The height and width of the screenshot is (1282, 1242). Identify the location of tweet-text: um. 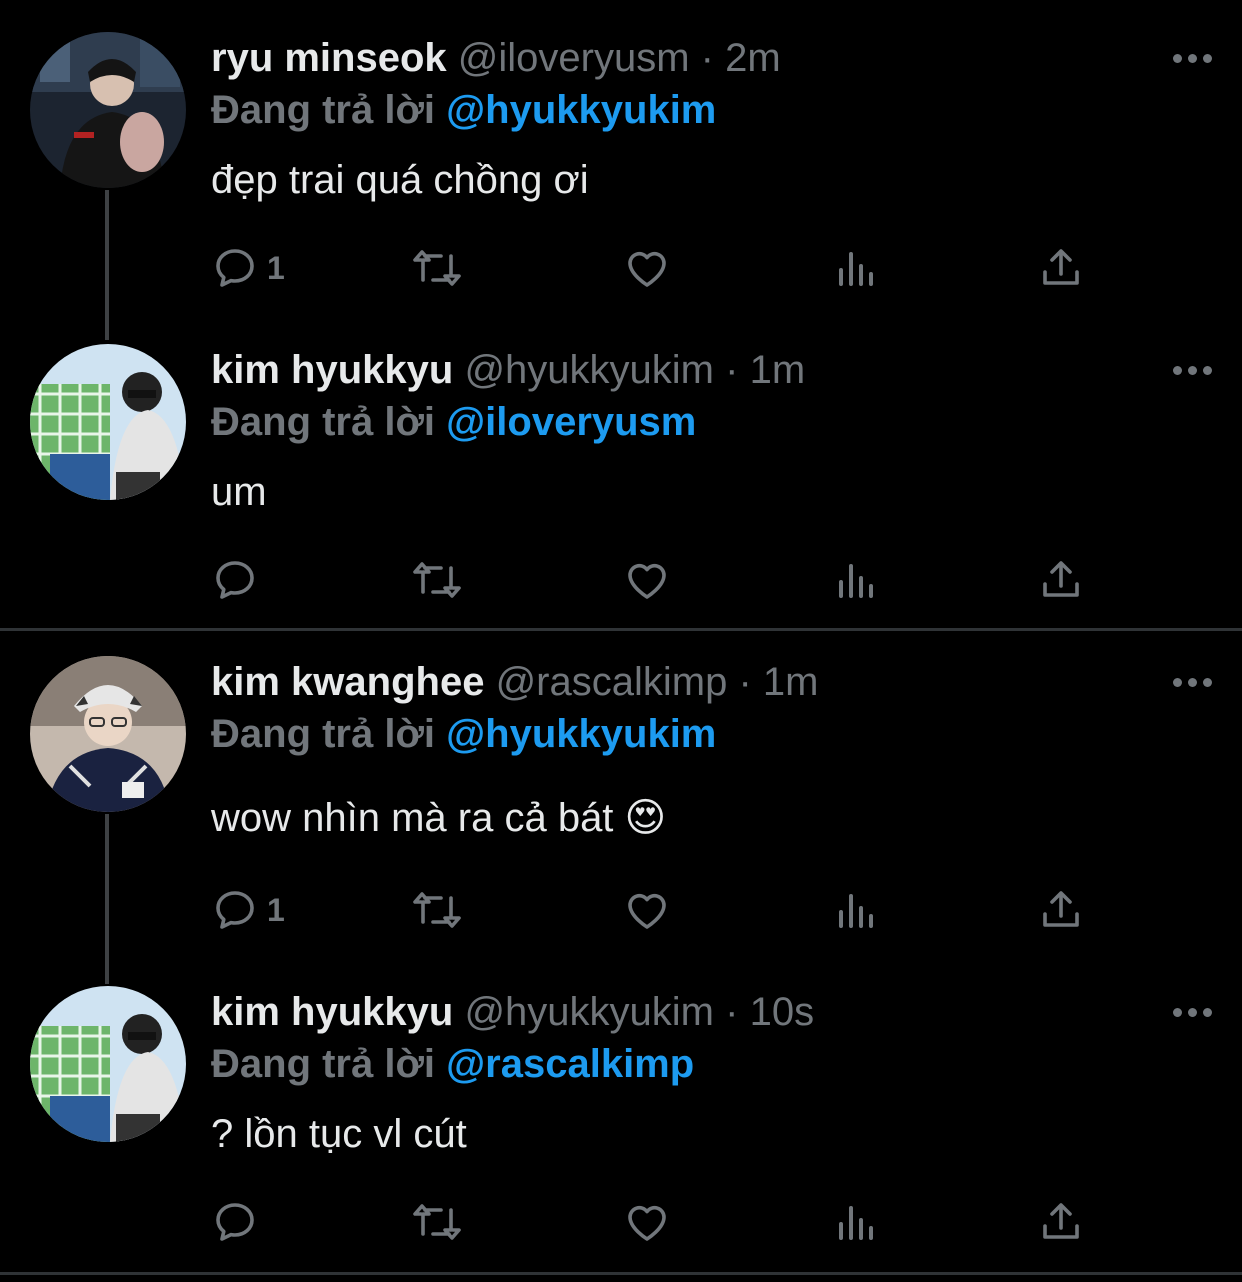
(239, 492).